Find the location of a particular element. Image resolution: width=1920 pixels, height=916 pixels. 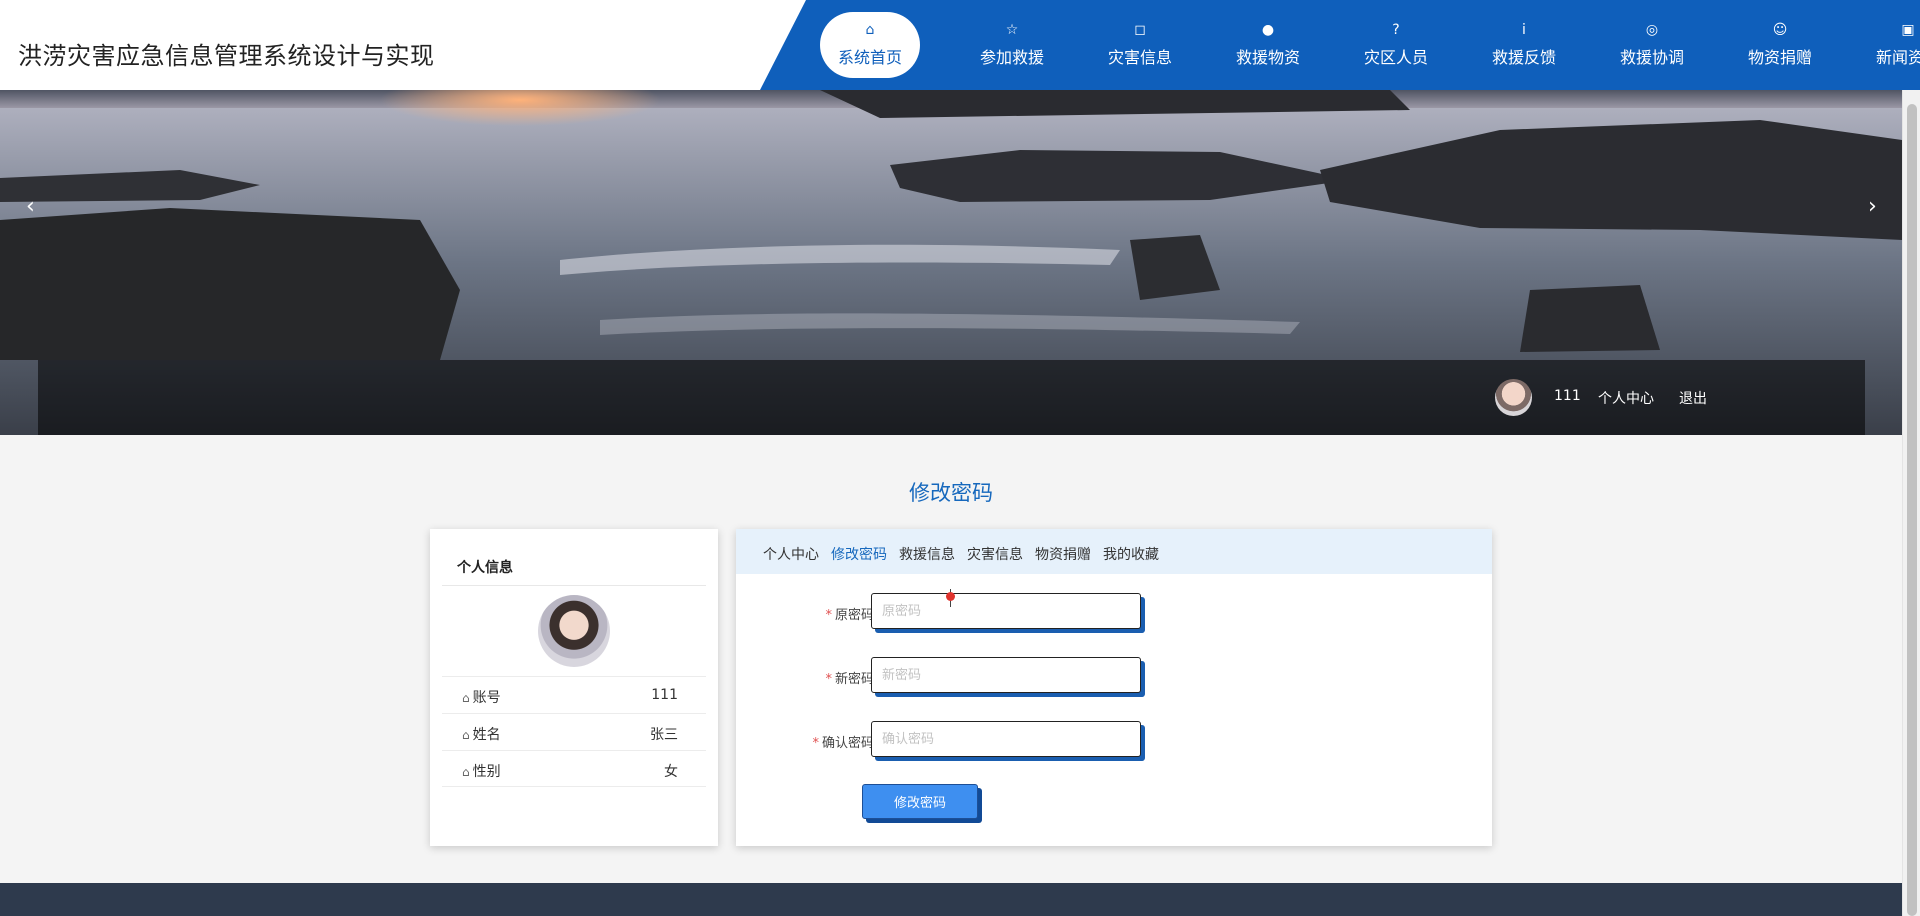

new-password-input is located at coordinates (1006, 675).